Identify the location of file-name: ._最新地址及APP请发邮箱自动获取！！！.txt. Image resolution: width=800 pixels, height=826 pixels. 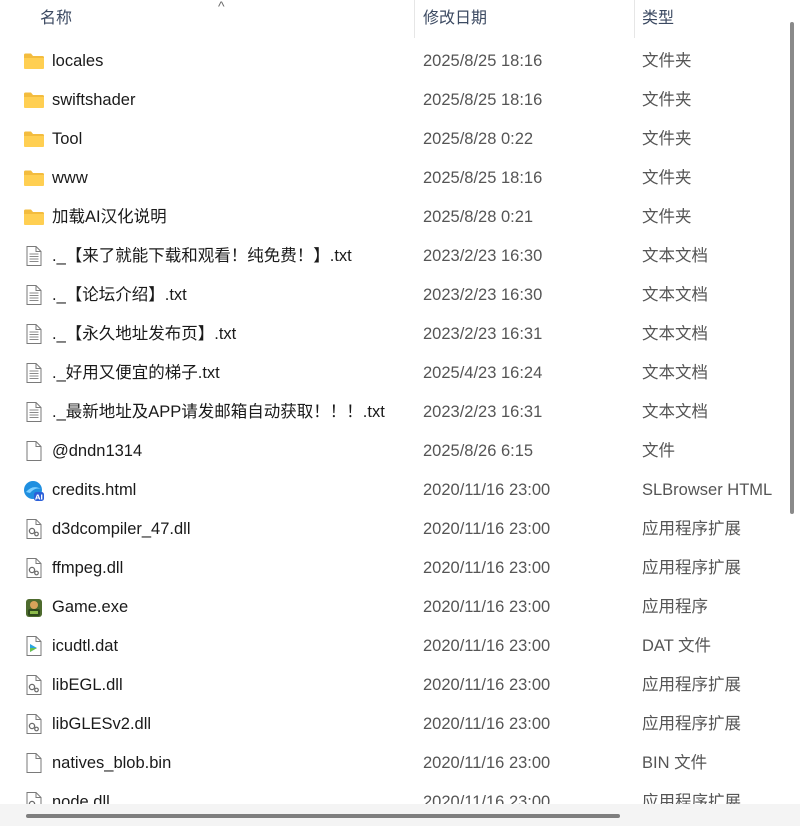
(218, 412).